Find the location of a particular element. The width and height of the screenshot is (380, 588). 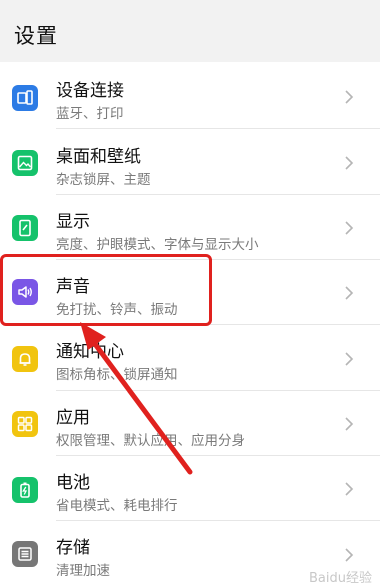

settings-item-title: 桌面和壁纸 is located at coordinates (98, 157).